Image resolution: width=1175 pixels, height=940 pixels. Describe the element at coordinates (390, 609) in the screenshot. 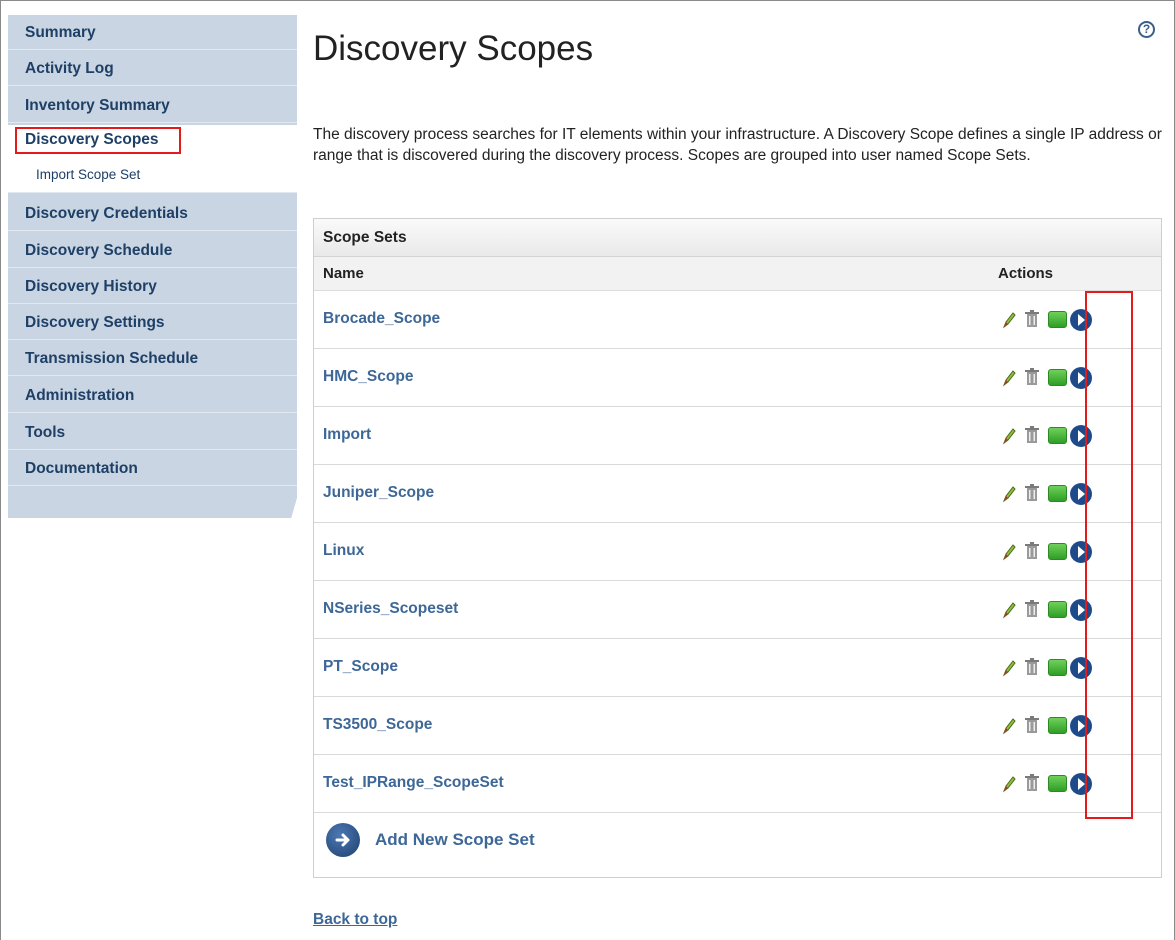

I see `scope-set-name-link: NSeries_Scopeset` at that location.